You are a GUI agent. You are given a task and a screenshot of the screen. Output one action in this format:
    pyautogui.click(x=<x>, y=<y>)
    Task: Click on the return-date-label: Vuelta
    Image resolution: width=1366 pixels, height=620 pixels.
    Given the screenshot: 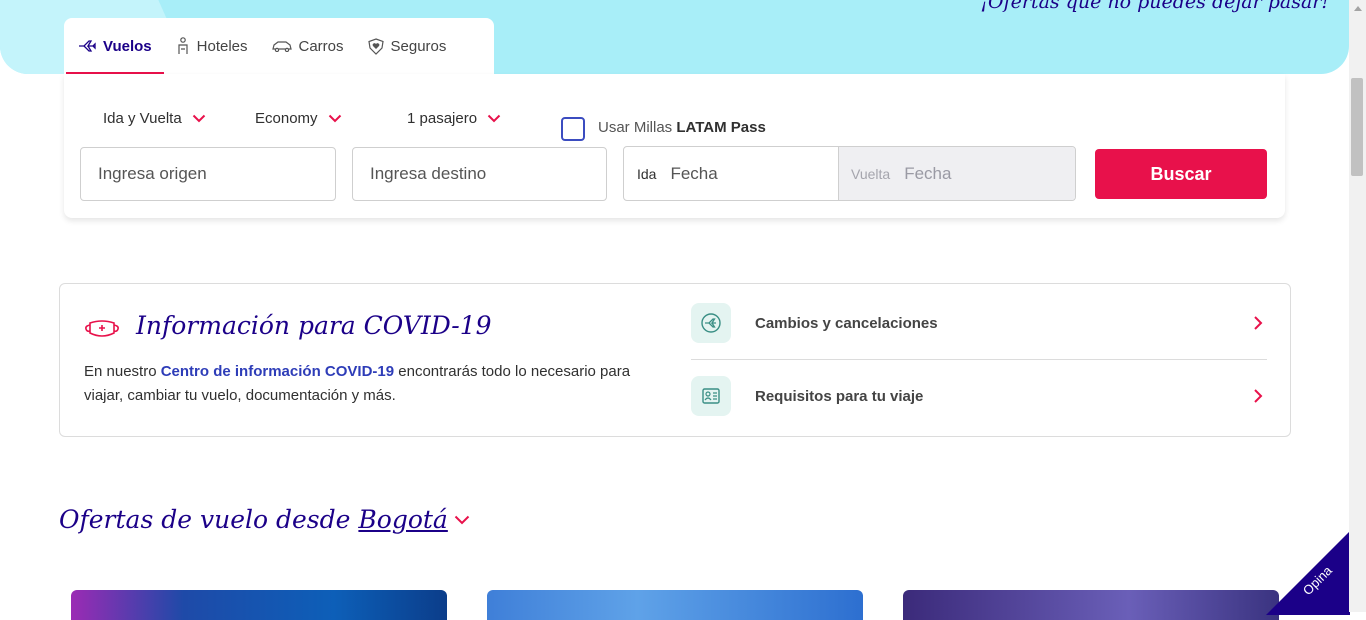 What is the action you would take?
    pyautogui.click(x=871, y=173)
    